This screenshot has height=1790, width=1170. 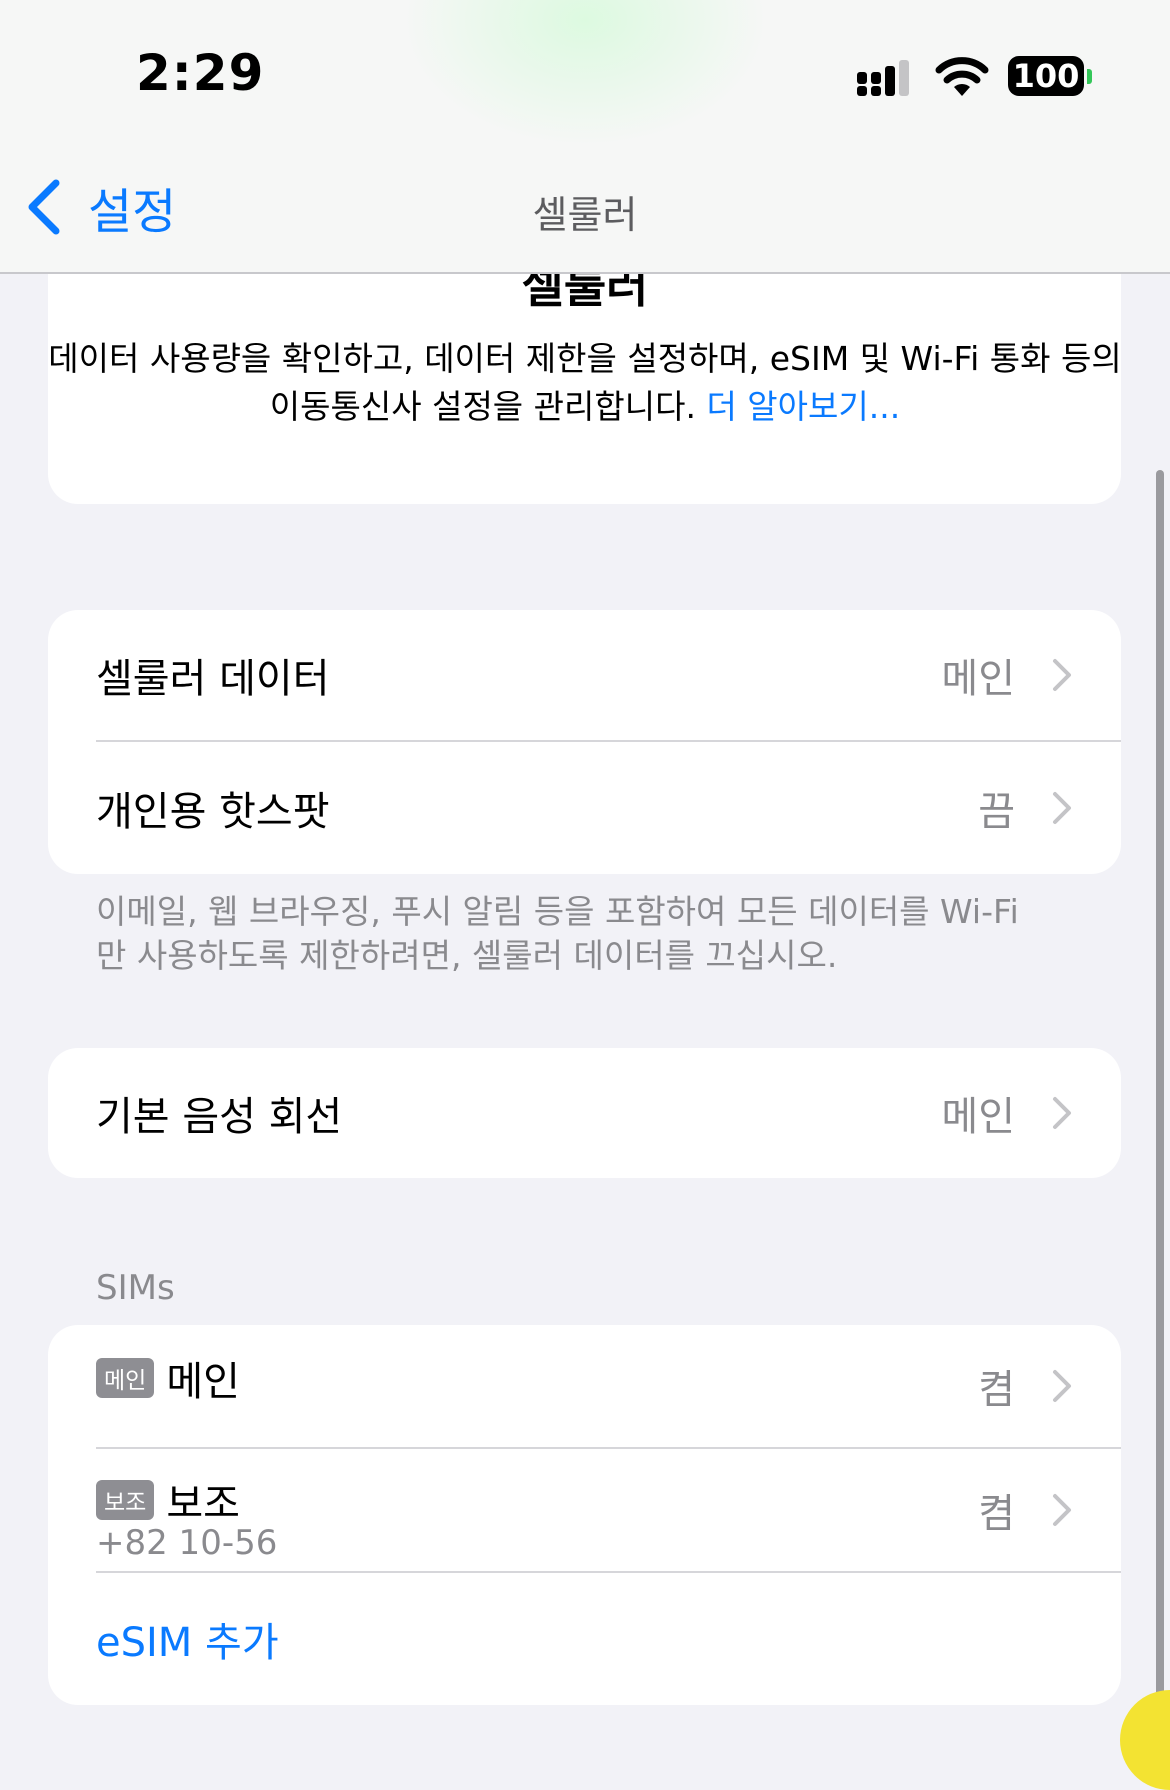 I want to click on sim-title: 보조 보조, so click(x=168, y=1500).